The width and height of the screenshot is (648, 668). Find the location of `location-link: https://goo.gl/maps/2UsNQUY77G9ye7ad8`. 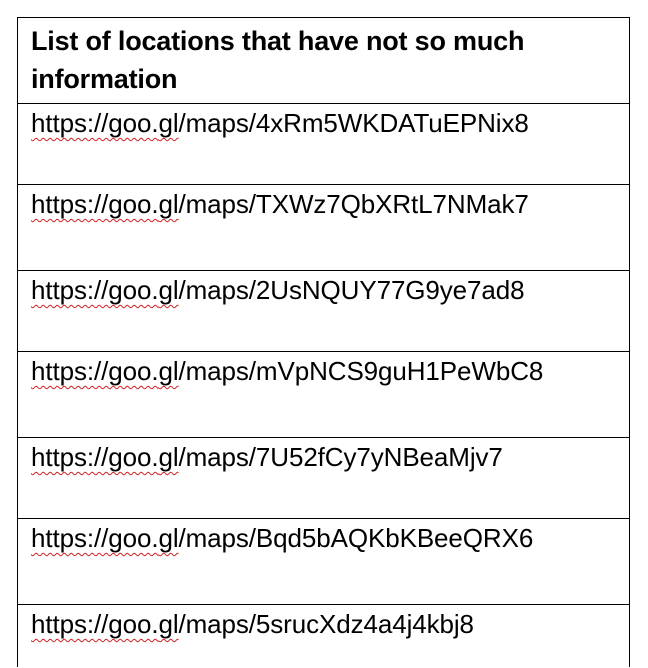

location-link: https://goo.gl/maps/2UsNQUY77G9ye7ad8 is located at coordinates (278, 290).